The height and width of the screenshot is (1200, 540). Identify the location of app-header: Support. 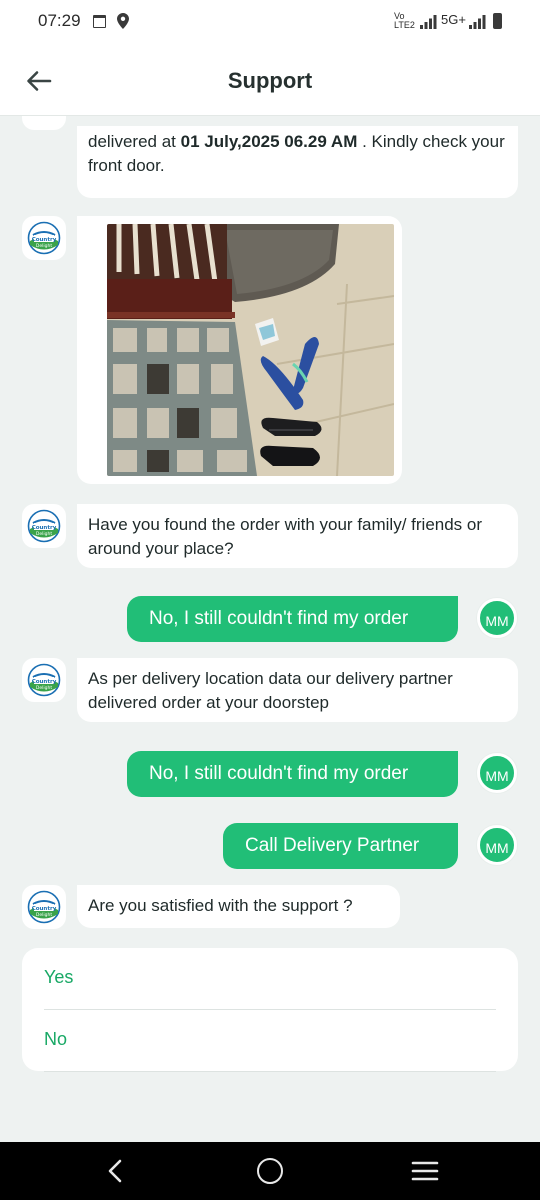
(270, 80).